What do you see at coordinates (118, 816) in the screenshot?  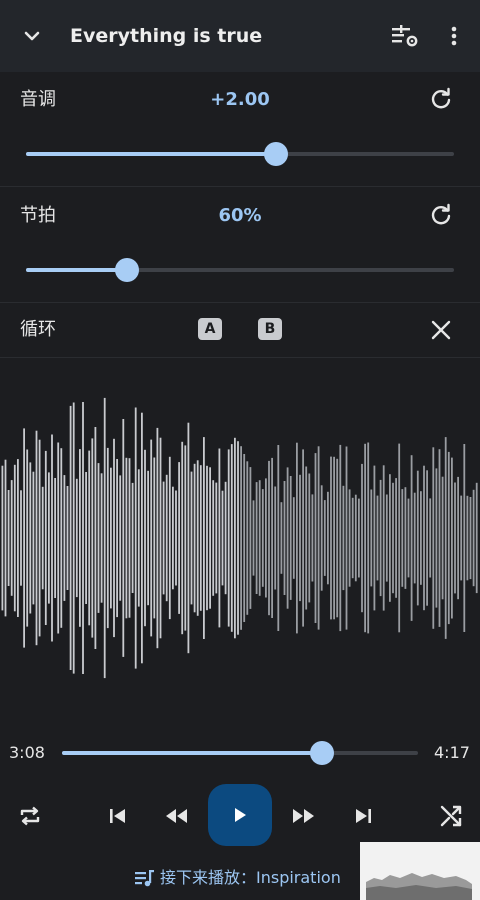 I see `skip-previous-icon` at bounding box center [118, 816].